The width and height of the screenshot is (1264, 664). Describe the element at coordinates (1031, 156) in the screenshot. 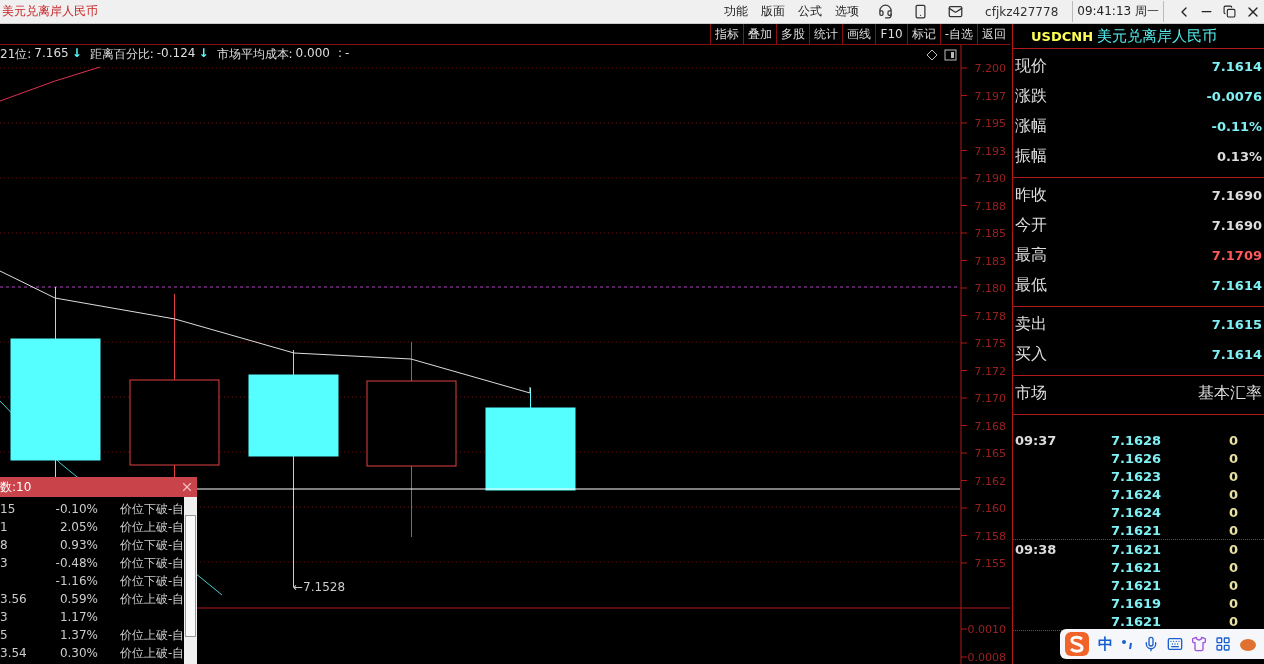

I see `quote-label: 振幅` at that location.